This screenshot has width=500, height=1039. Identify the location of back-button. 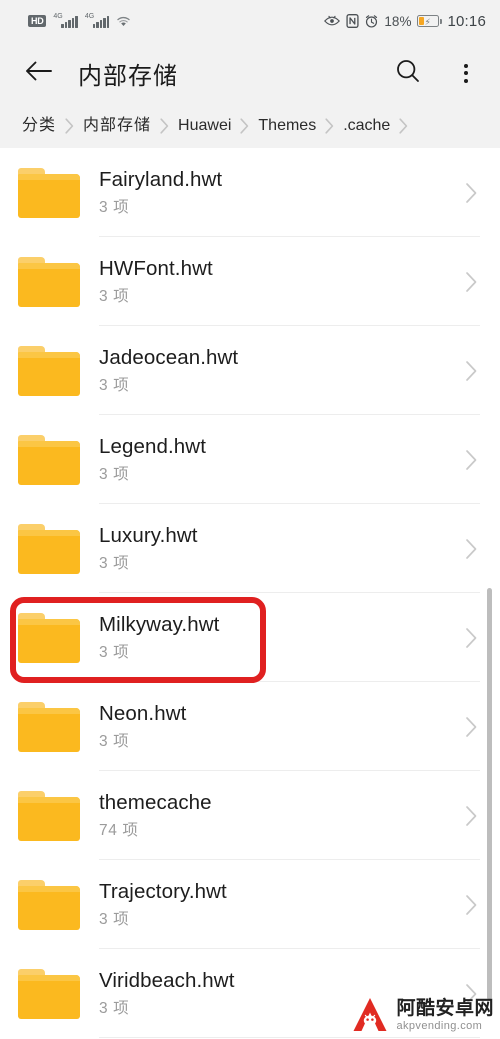
(39, 73).